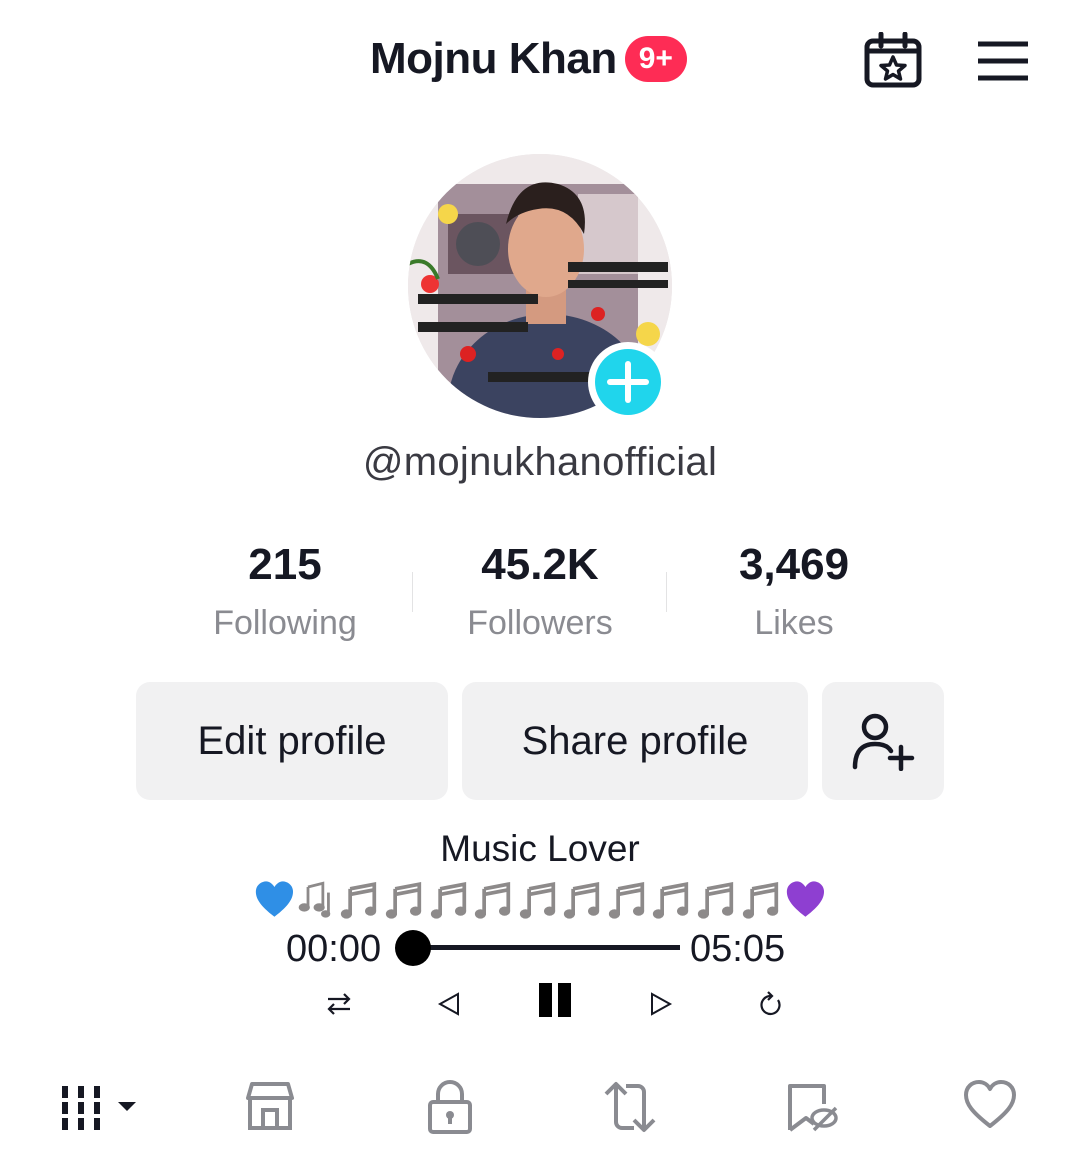 Image resolution: width=1080 pixels, height=1157 pixels. What do you see at coordinates (635, 741) in the screenshot?
I see `share-profile-button: Share profile` at bounding box center [635, 741].